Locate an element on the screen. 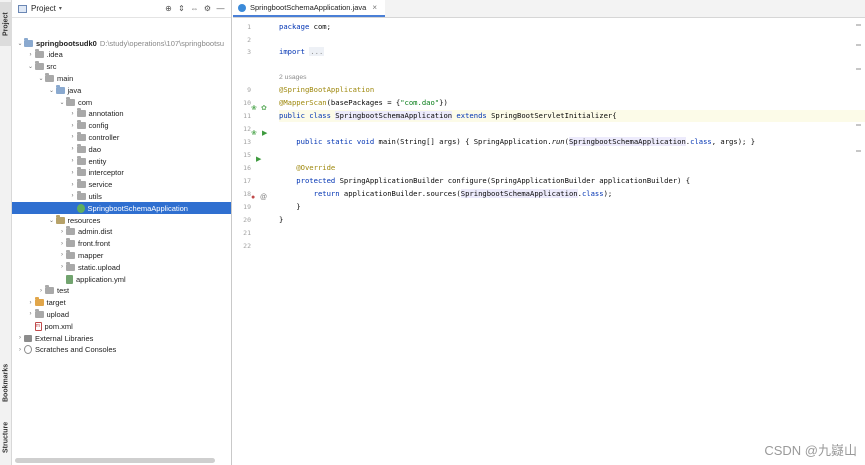 This screenshot has height=465, width=865. tree-item-label: resources is located at coordinates (84, 220).